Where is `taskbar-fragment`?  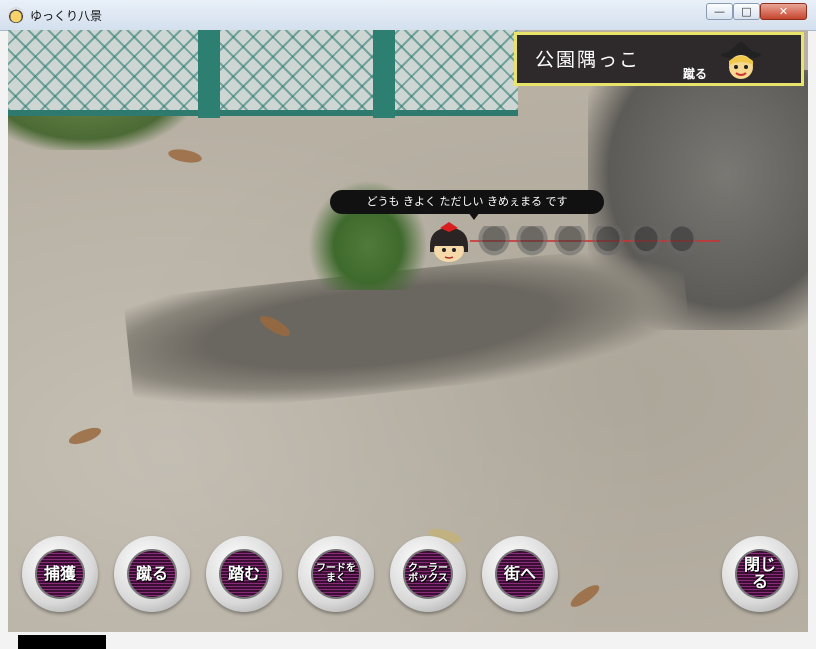 taskbar-fragment is located at coordinates (62, 642).